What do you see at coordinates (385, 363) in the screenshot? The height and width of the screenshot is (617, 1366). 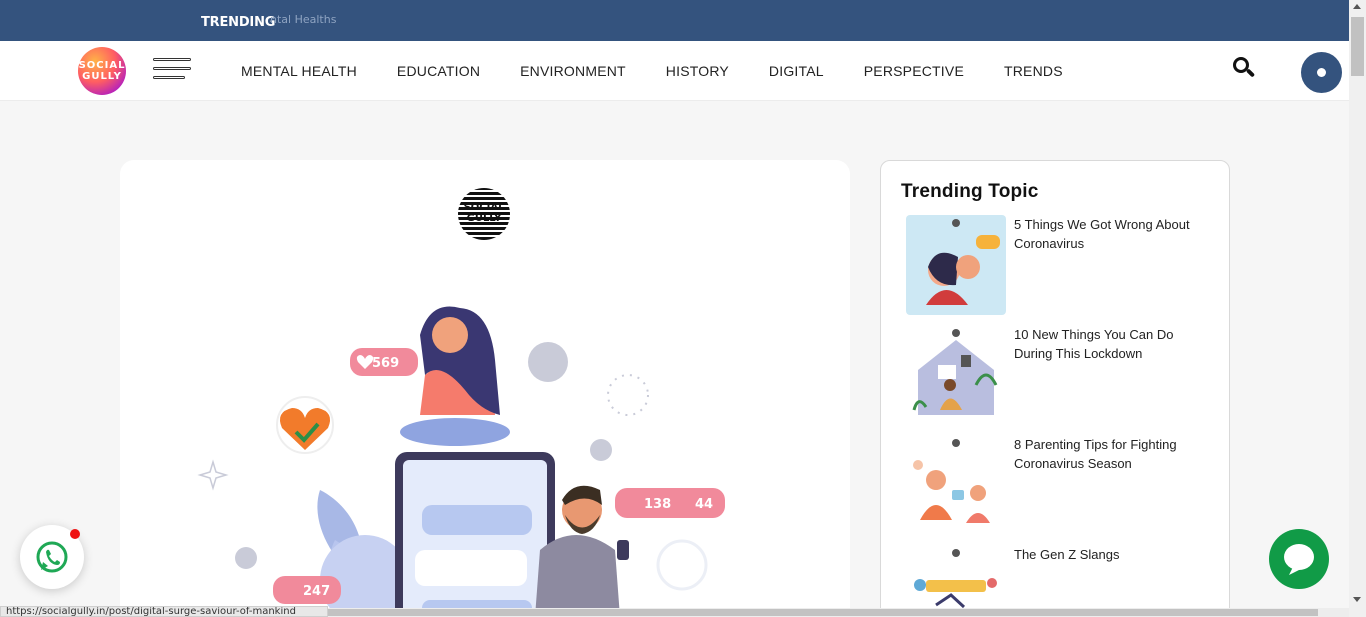 I see `like-count: 569` at bounding box center [385, 363].